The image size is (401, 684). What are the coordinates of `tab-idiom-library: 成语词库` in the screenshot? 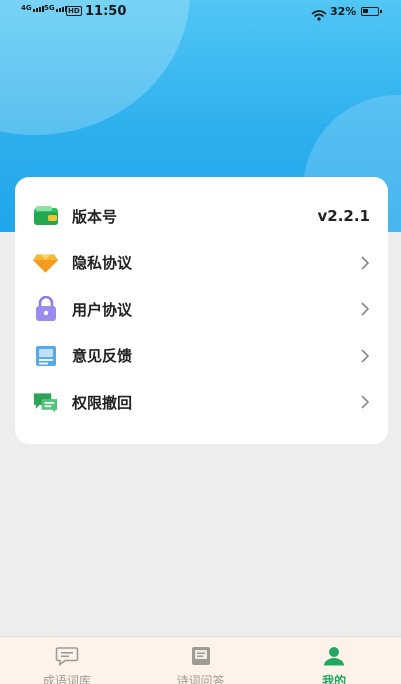 It's located at (67, 660).